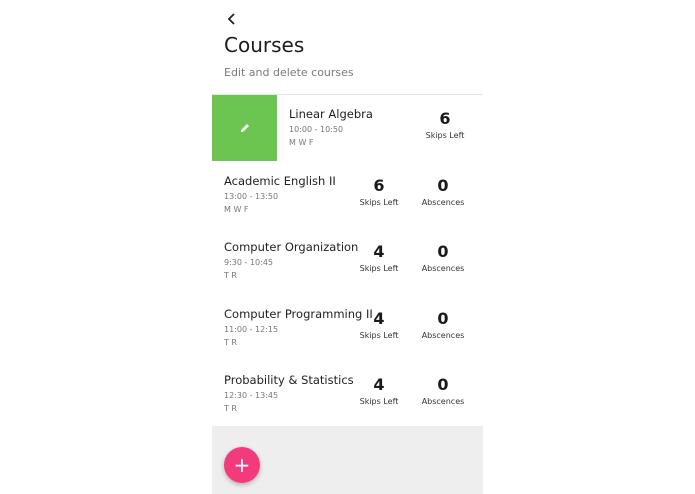  What do you see at coordinates (251, 196) in the screenshot?
I see `course-time: 13:00 - 13:50` at bounding box center [251, 196].